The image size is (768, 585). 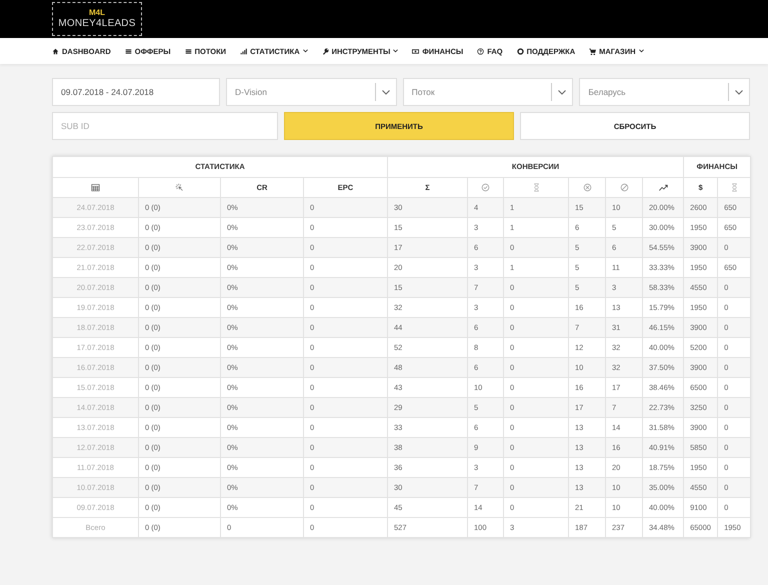 I want to click on select-dropdown: D-Vision, so click(x=311, y=92).